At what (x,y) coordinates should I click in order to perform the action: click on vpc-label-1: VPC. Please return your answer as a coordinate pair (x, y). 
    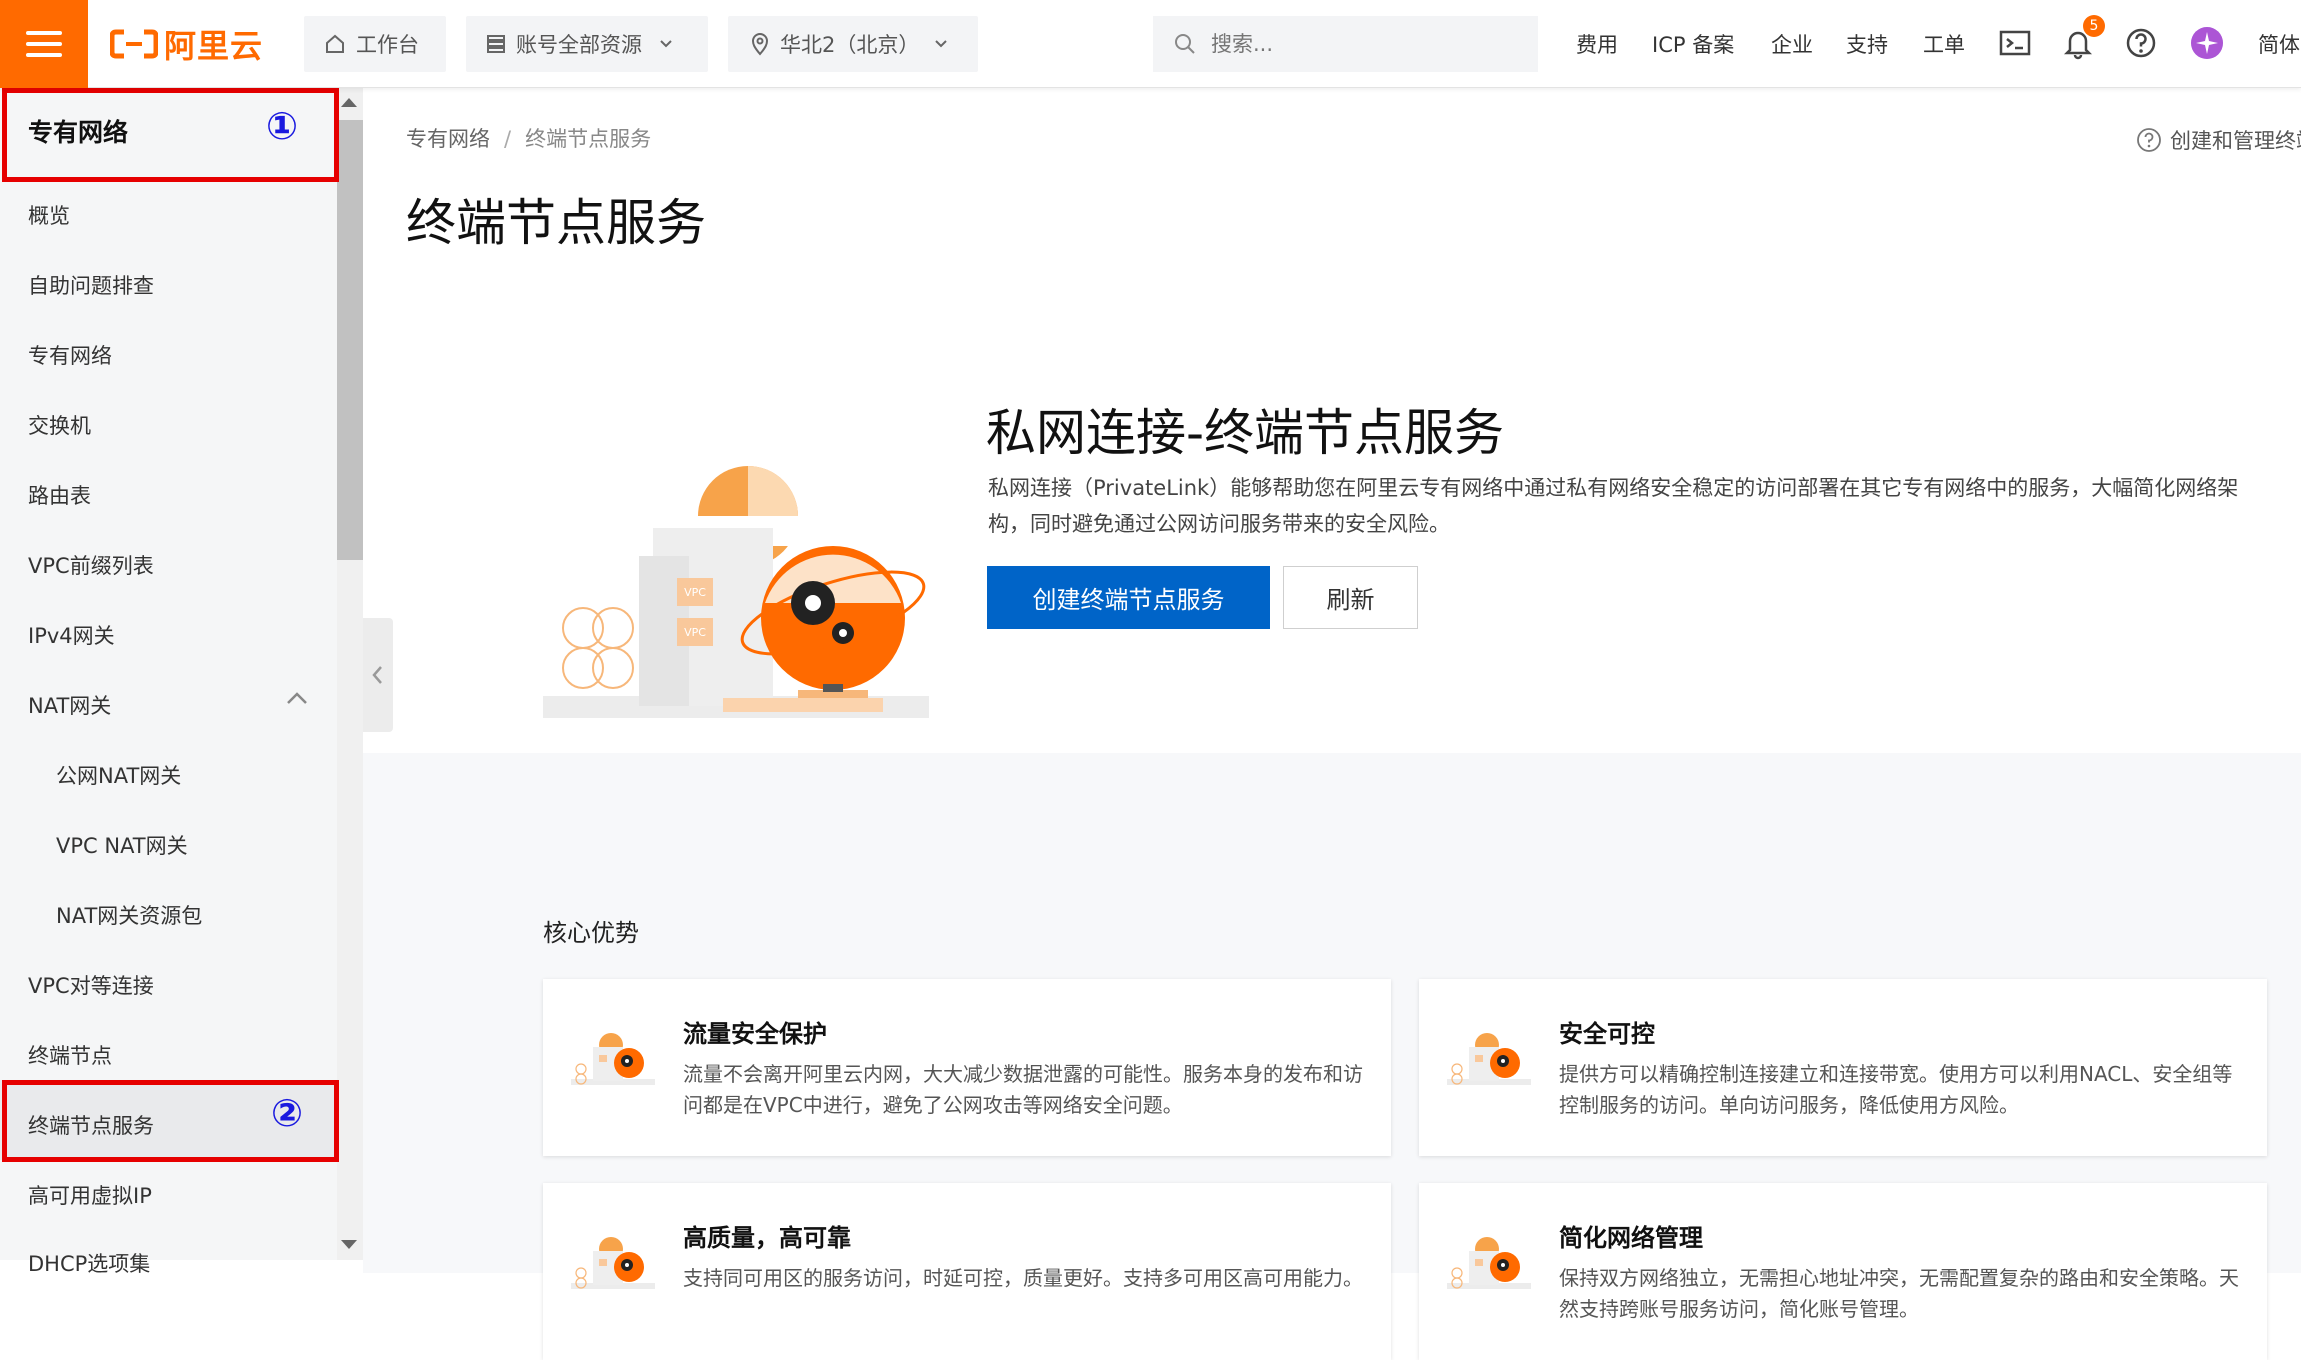
    Looking at the image, I should click on (695, 592).